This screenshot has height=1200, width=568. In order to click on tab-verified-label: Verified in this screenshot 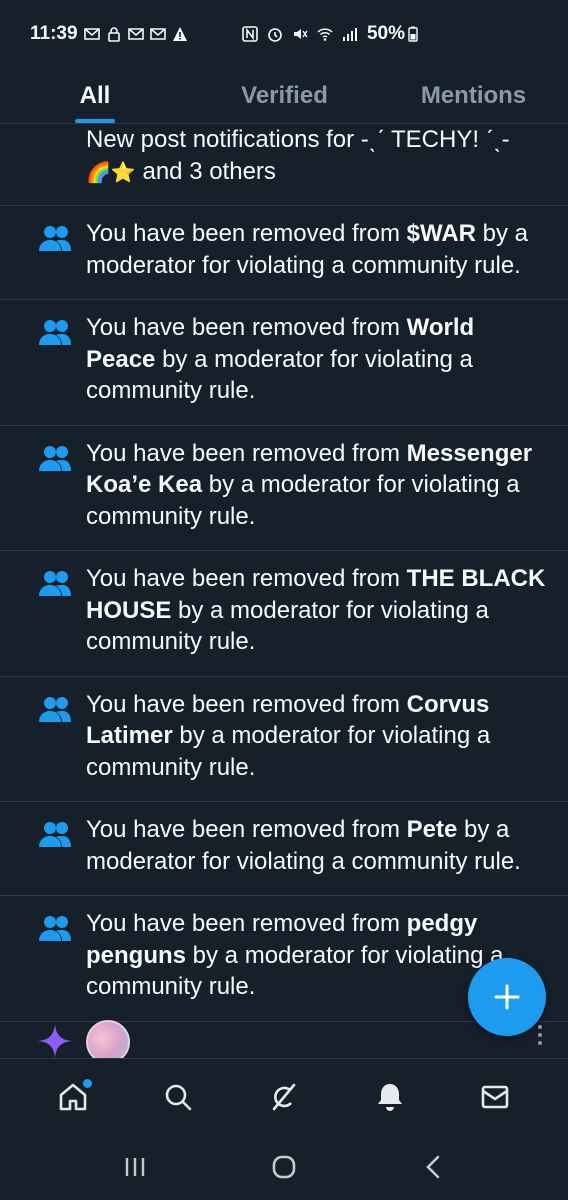, I will do `click(284, 95)`.